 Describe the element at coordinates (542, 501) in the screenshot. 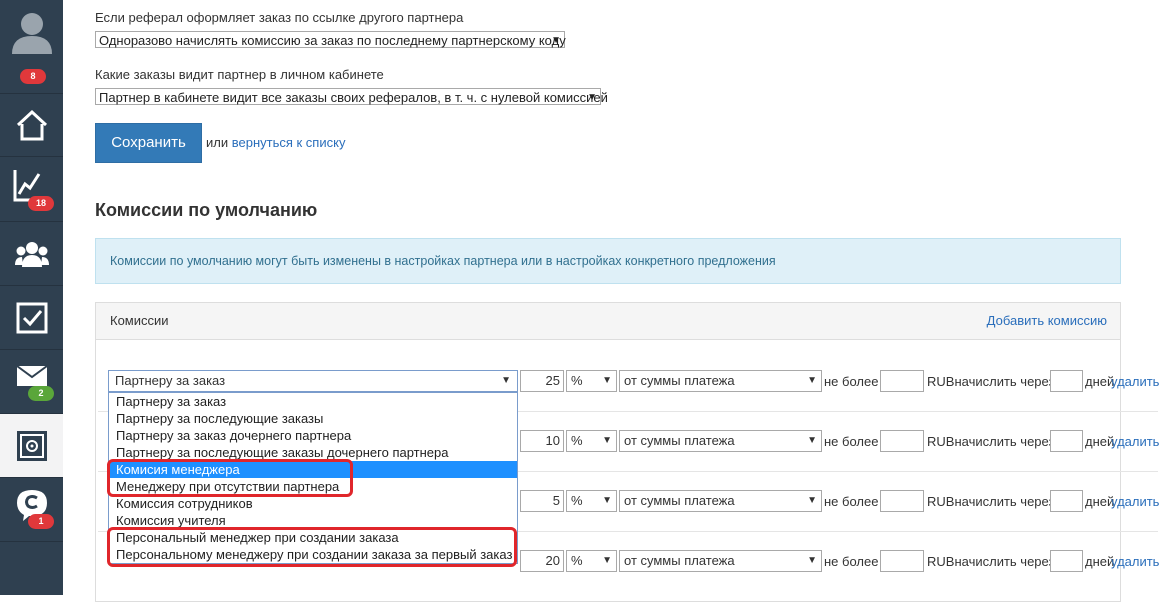

I see `commission-value-input: 5` at that location.